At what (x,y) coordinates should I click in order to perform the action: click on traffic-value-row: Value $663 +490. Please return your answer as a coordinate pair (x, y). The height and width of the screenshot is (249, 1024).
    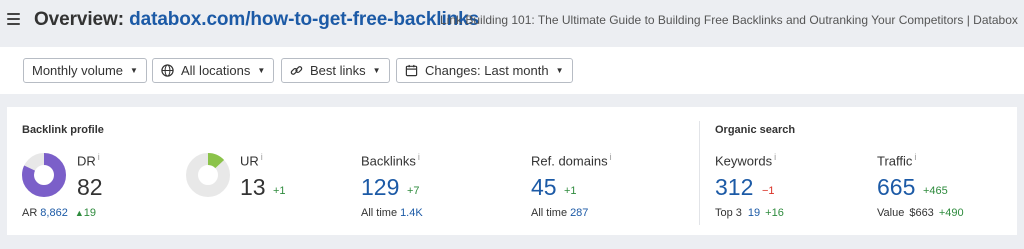
    Looking at the image, I should click on (920, 213).